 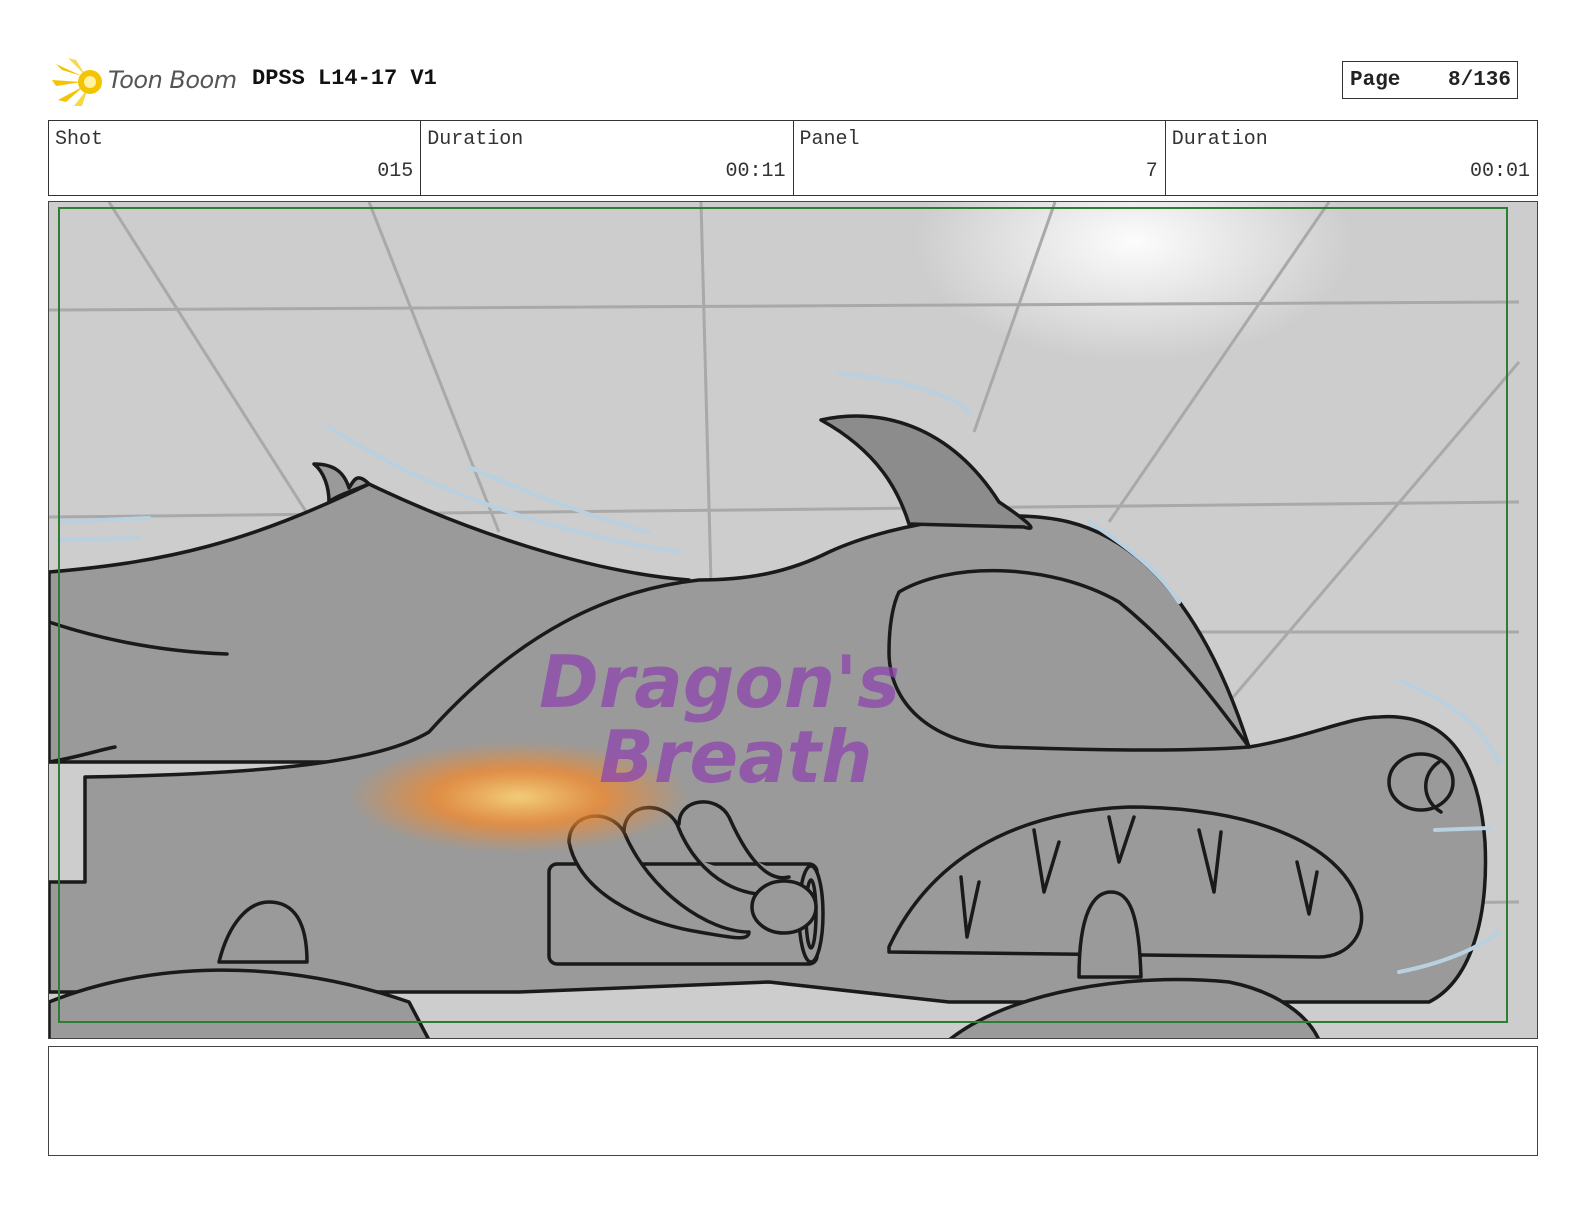 What do you see at coordinates (980, 158) in the screenshot?
I see `panel-cell: Panel 7` at bounding box center [980, 158].